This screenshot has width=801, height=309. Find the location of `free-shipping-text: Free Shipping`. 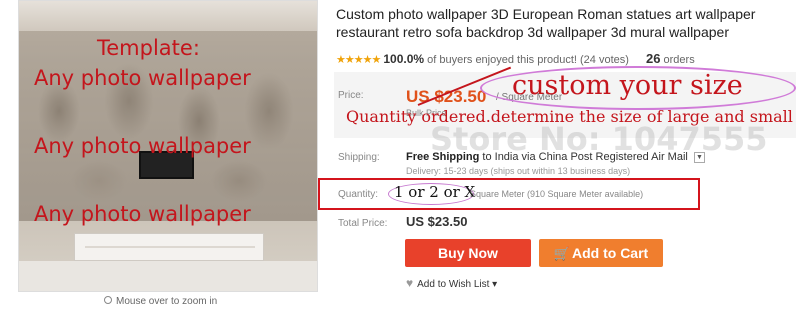

free-shipping-text: Free Shipping is located at coordinates (443, 157).